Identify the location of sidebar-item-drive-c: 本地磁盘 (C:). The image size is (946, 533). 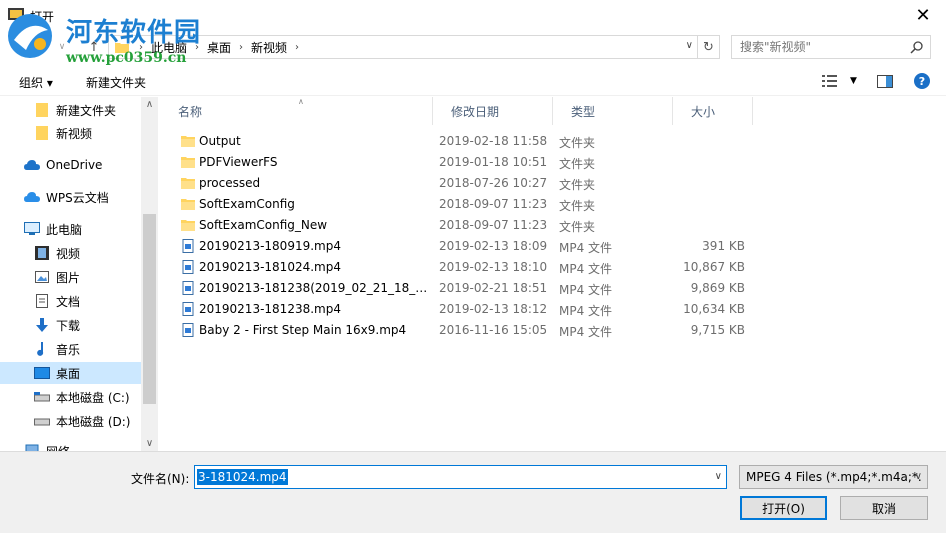
(89, 397).